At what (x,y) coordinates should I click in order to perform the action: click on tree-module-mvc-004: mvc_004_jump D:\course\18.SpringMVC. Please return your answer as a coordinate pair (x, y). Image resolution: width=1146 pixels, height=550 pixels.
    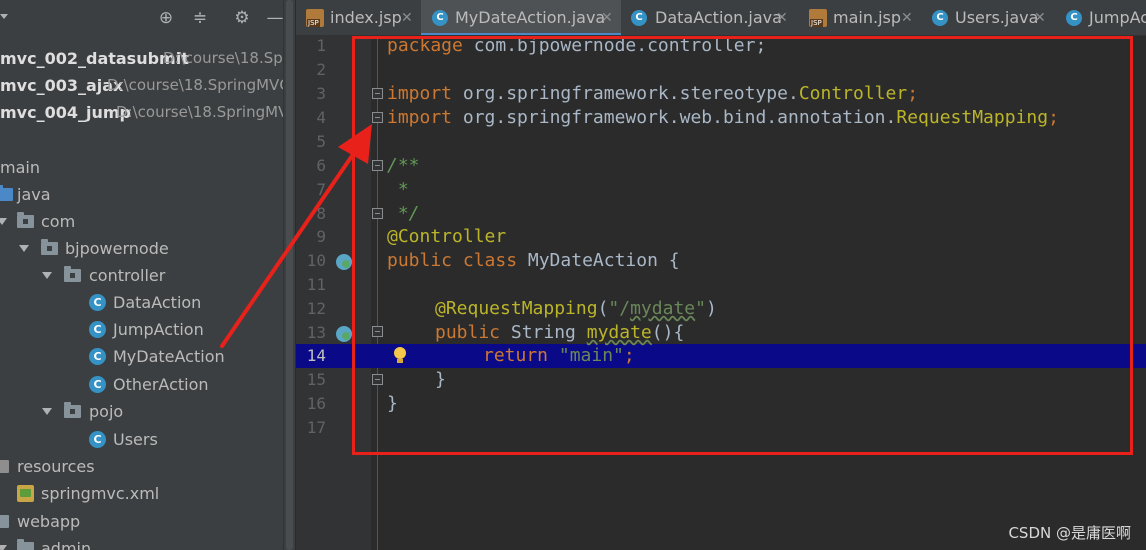
    Looking at the image, I should click on (141, 112).